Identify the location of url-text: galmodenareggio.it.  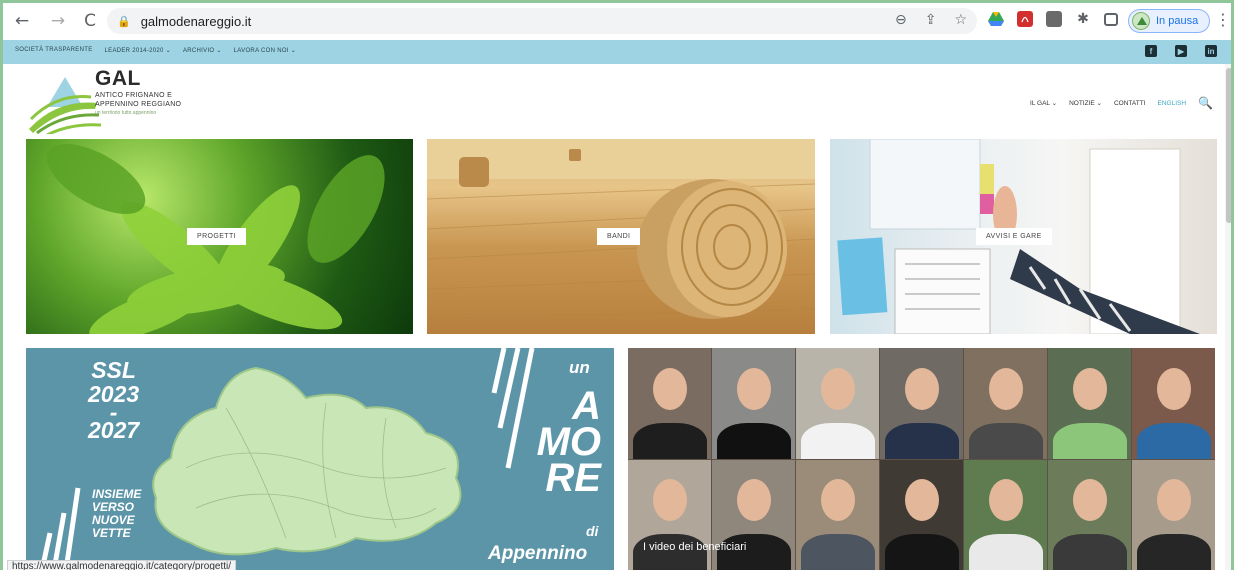
(196, 21).